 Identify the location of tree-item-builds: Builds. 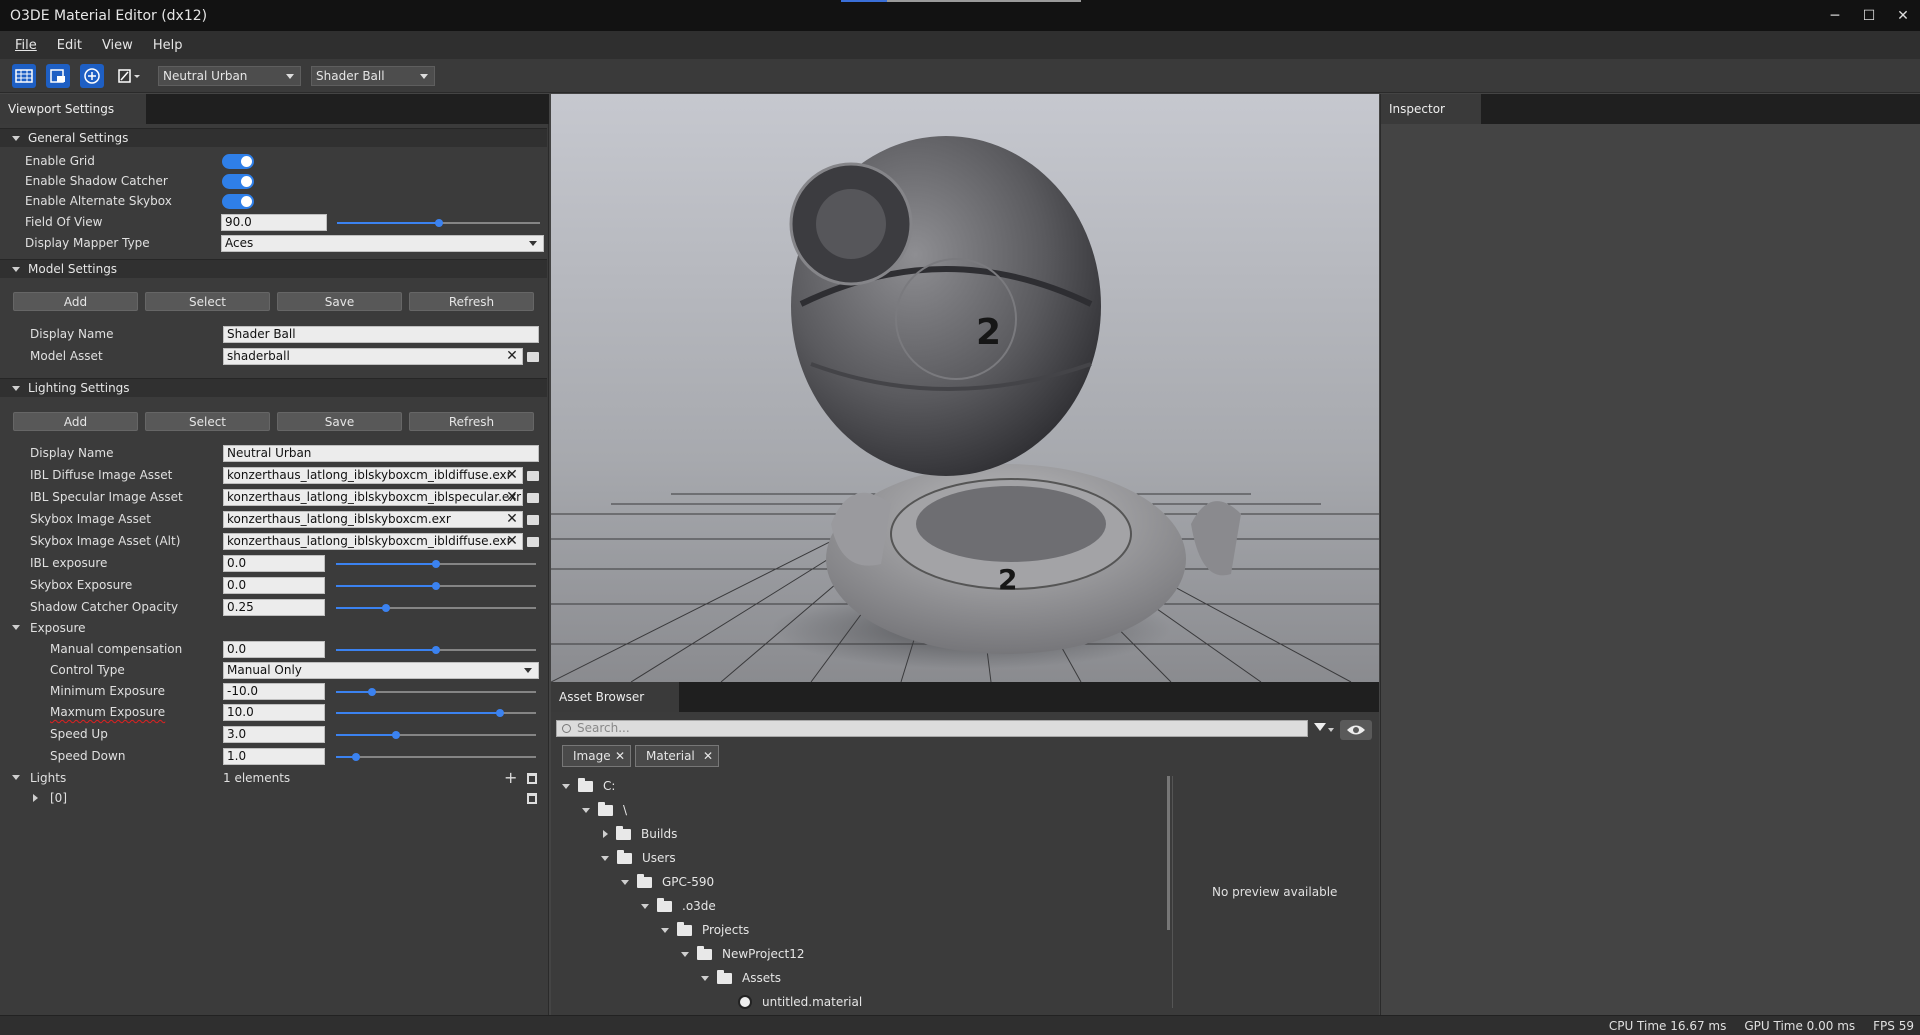
(640, 834).